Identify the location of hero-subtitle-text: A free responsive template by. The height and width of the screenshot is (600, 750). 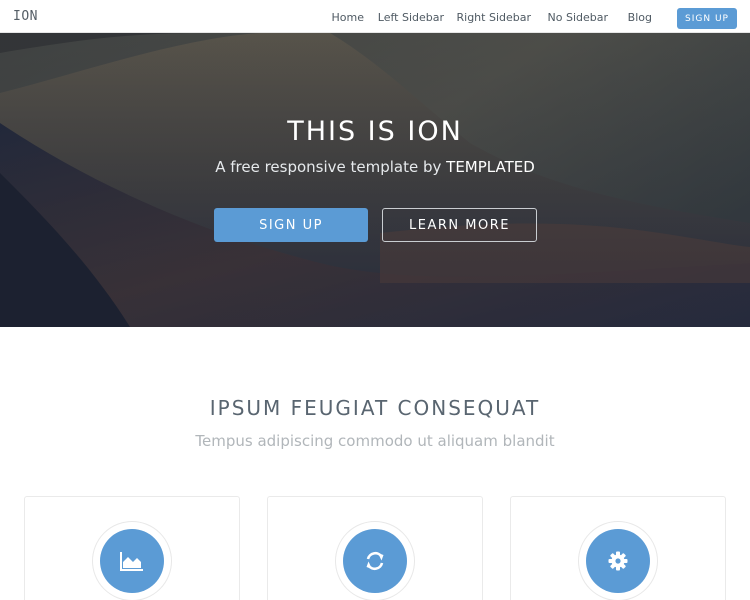
(331, 167).